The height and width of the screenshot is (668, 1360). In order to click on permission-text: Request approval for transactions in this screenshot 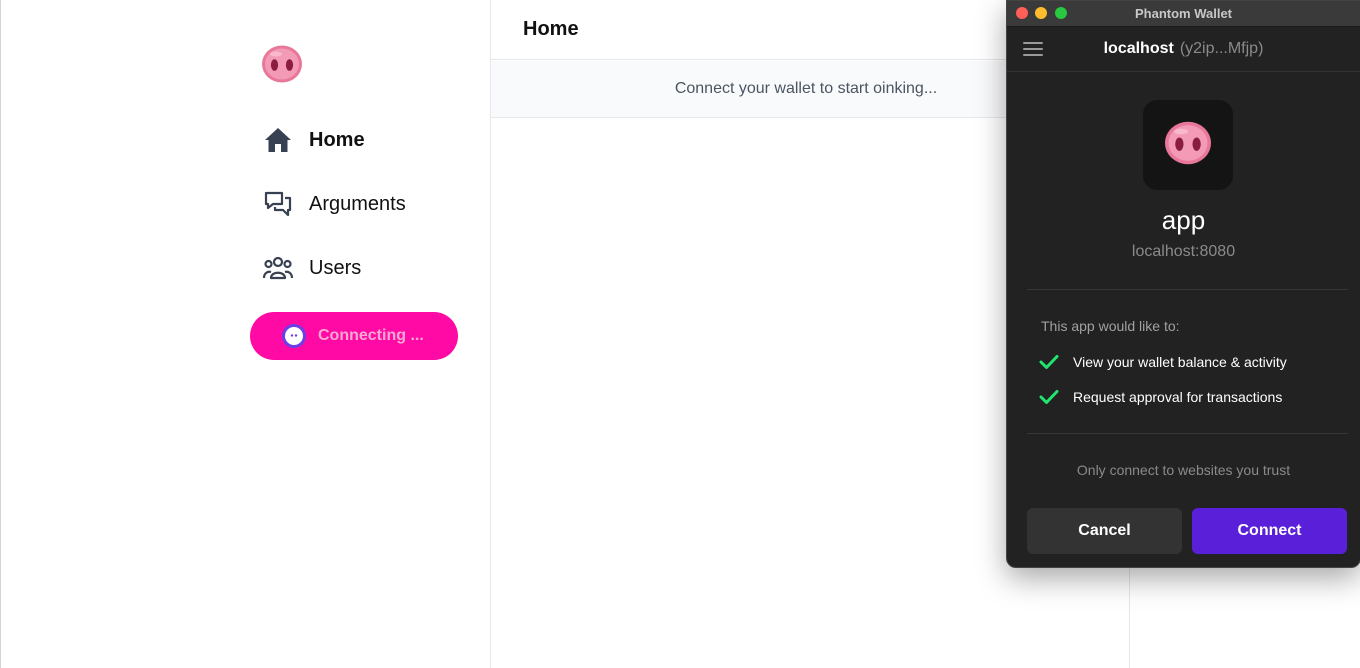, I will do `click(1178, 397)`.